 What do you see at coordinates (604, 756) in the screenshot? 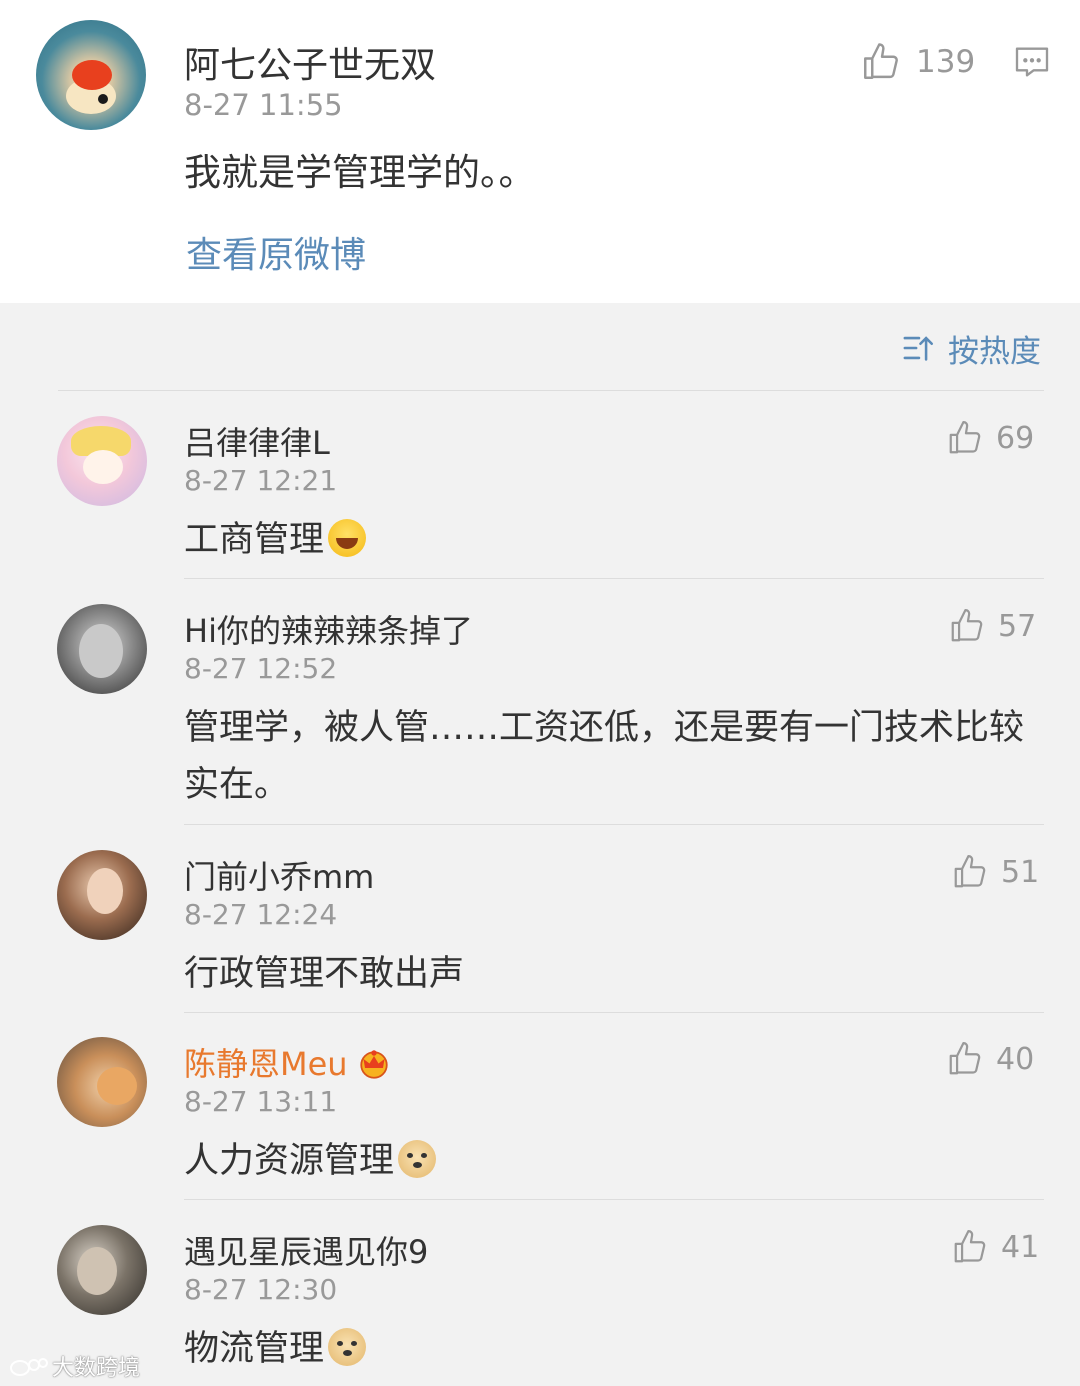
I see `comment-text: 管理学，被人管……工资还低，还是要有一门技术比较实在。` at bounding box center [604, 756].